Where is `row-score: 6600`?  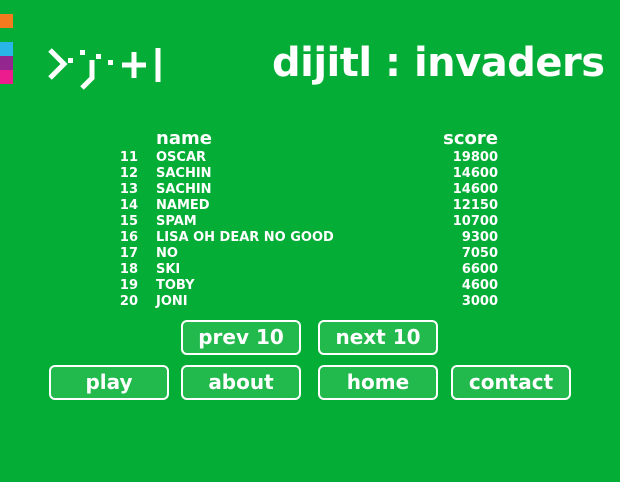
row-score: 6600 is located at coordinates (479, 269).